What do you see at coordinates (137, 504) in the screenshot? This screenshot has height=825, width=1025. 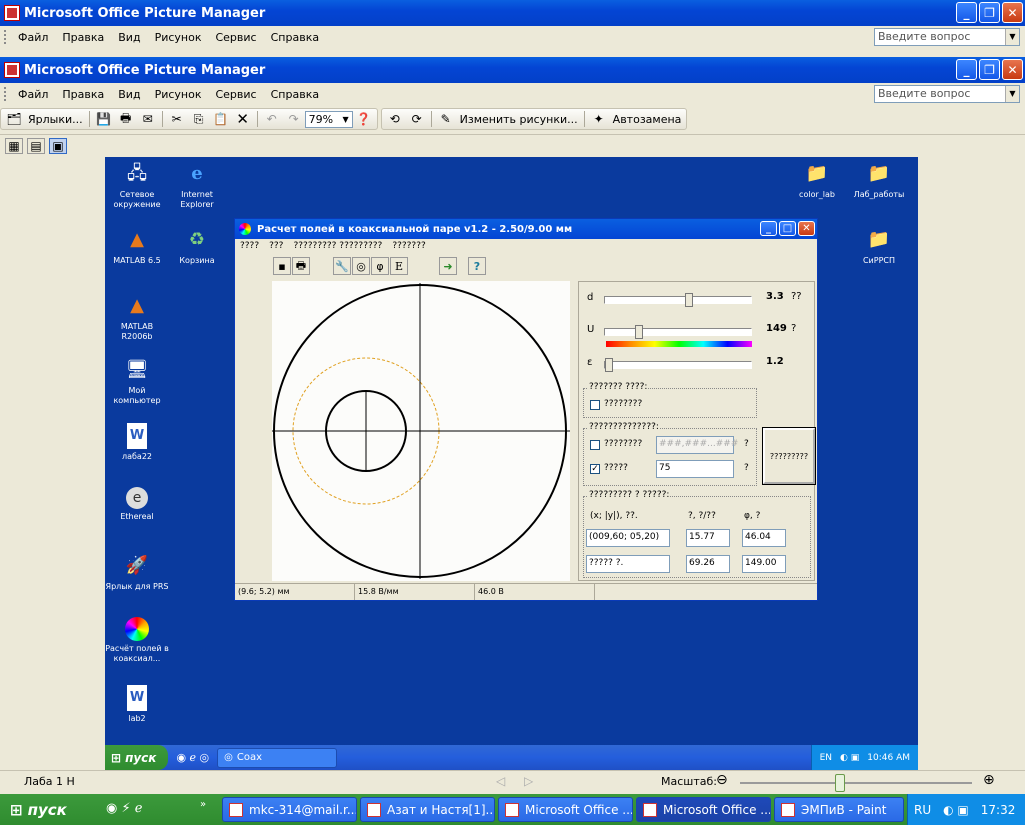 I see `desktop-icon-ethereal: e Ethereal` at bounding box center [137, 504].